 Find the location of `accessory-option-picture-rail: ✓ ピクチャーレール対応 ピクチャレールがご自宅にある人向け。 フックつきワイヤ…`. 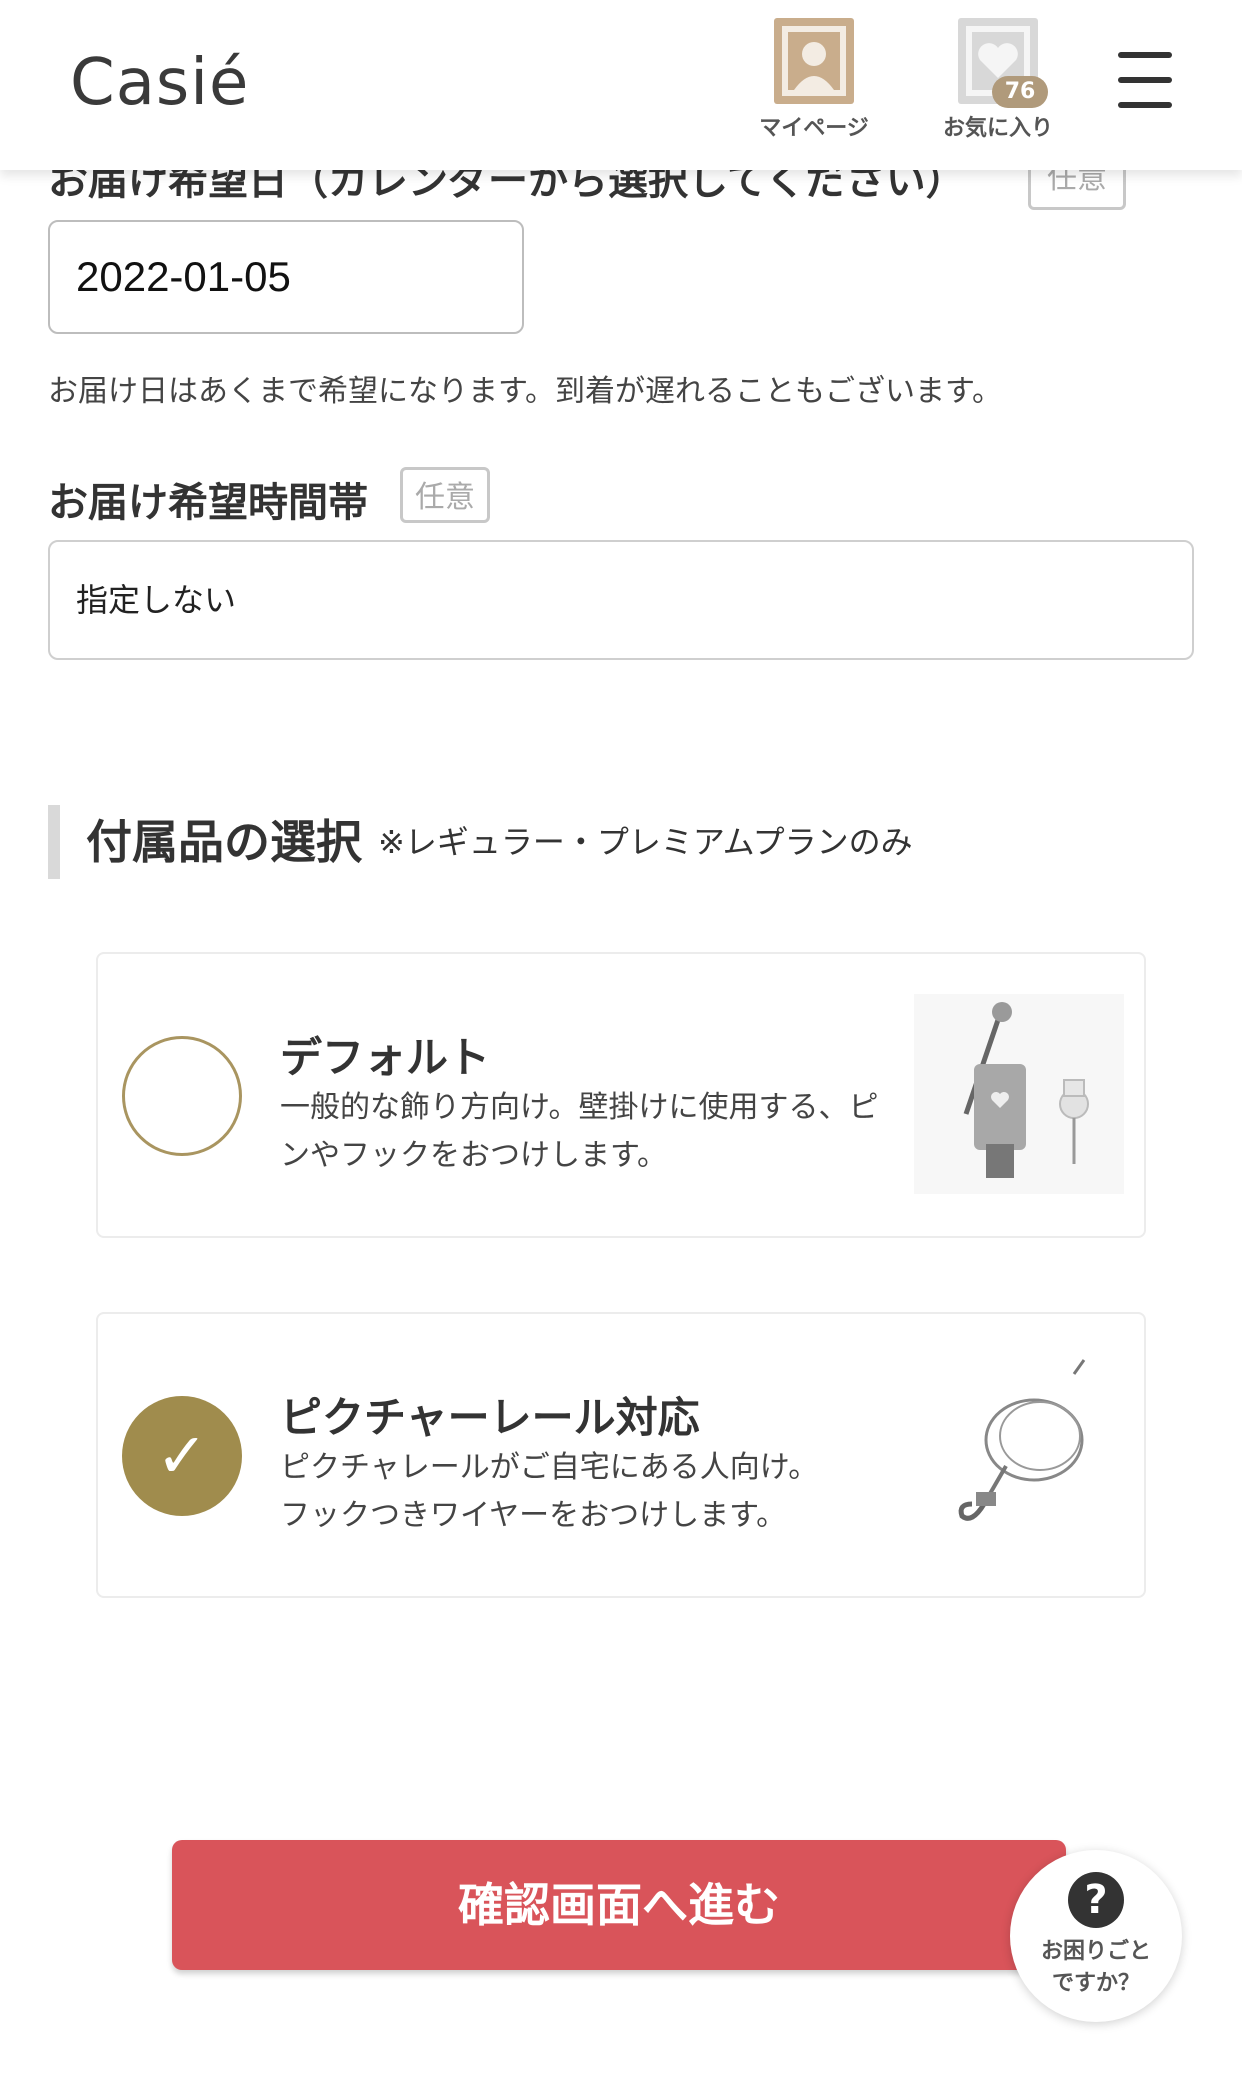

accessory-option-picture-rail: ✓ ピクチャーレール対応 ピクチャレールがご自宅にある人向け。 フックつきワイヤ… is located at coordinates (621, 1455).